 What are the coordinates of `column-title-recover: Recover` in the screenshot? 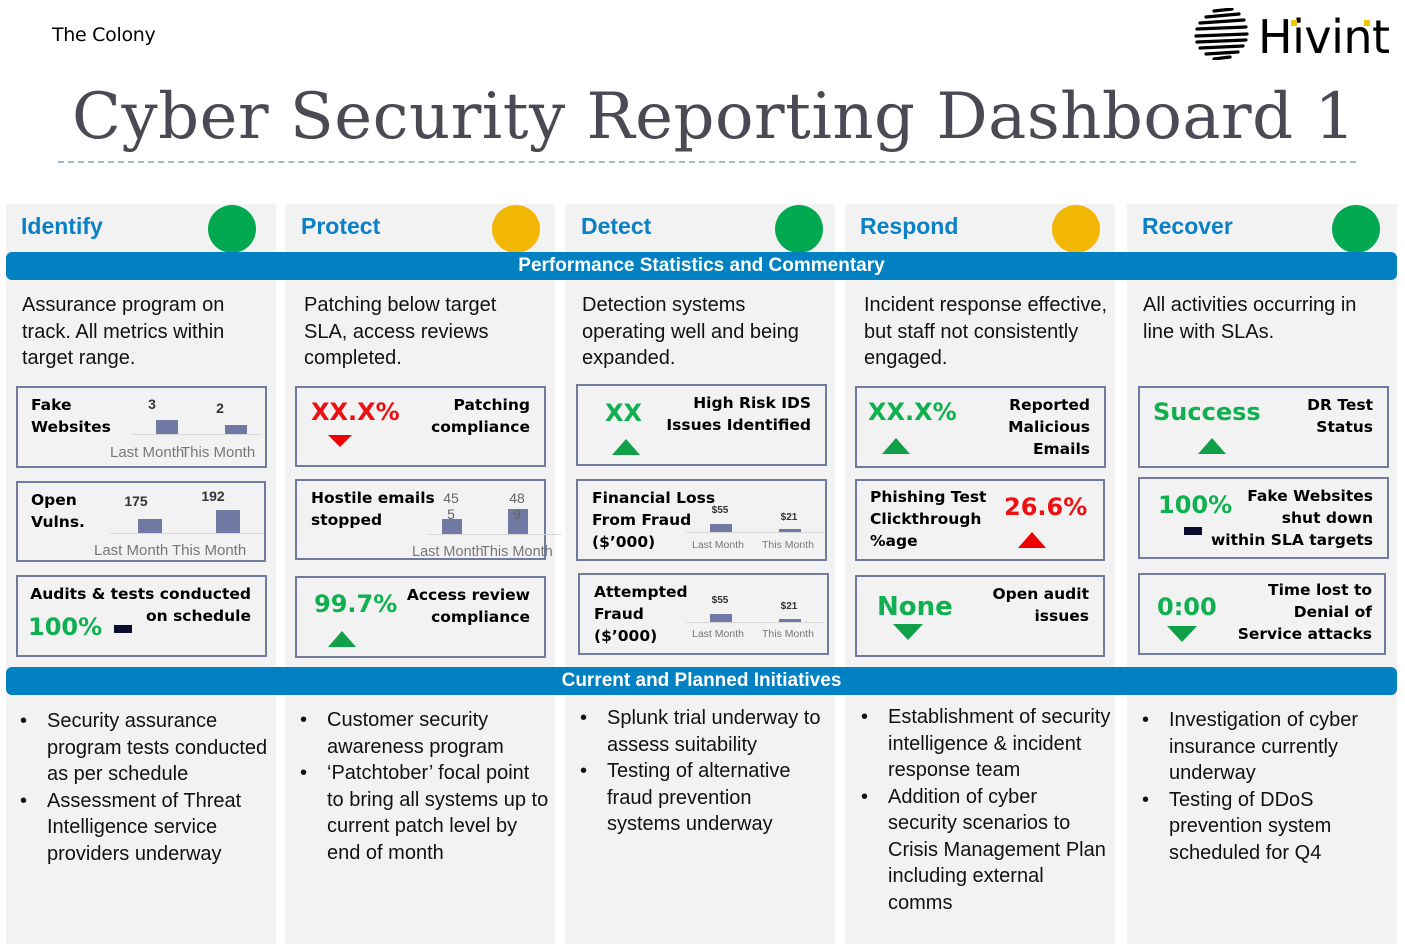 It's located at (1187, 226).